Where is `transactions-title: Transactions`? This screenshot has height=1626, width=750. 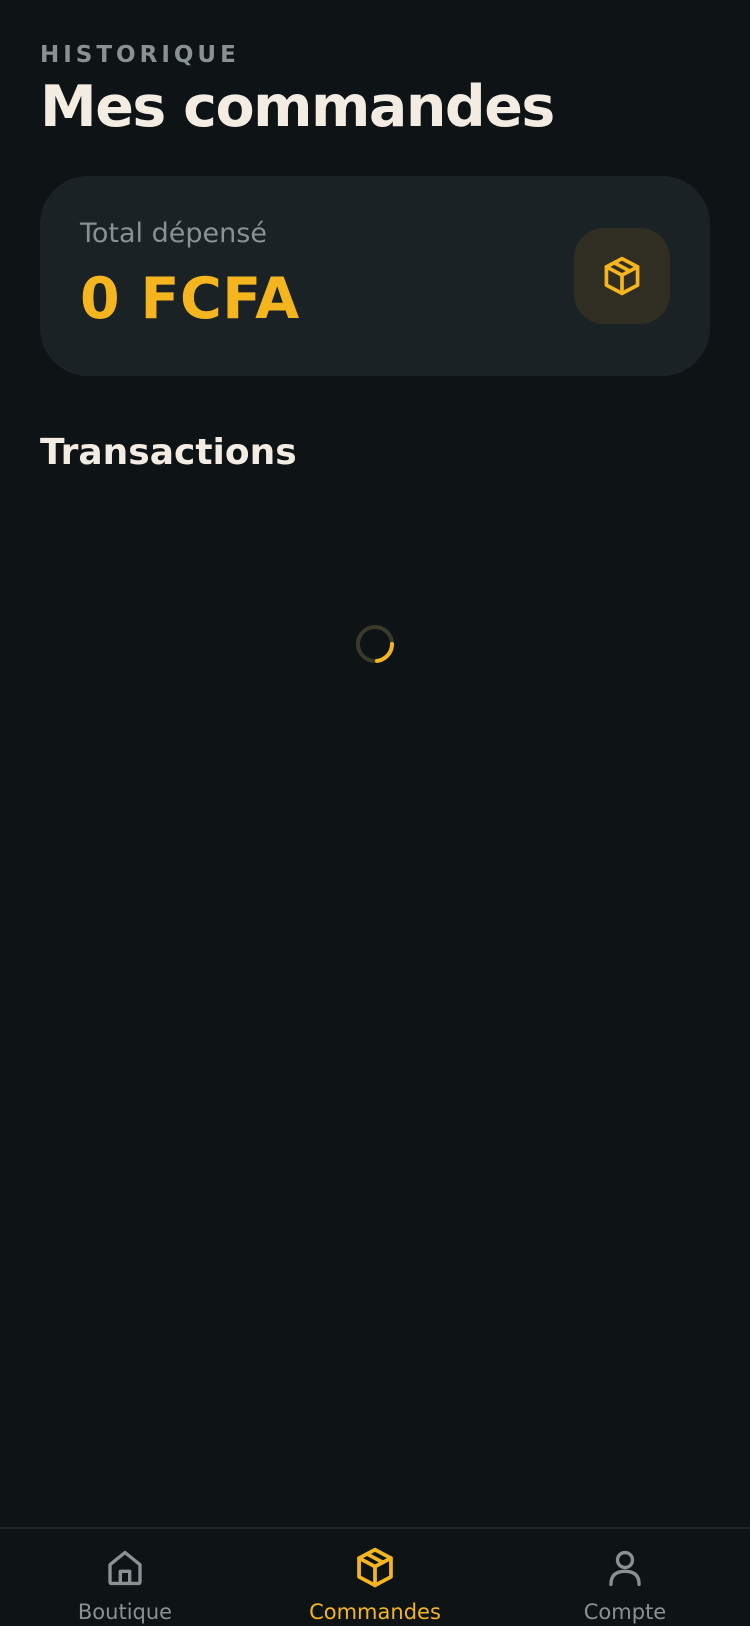
transactions-title: Transactions is located at coordinates (168, 452).